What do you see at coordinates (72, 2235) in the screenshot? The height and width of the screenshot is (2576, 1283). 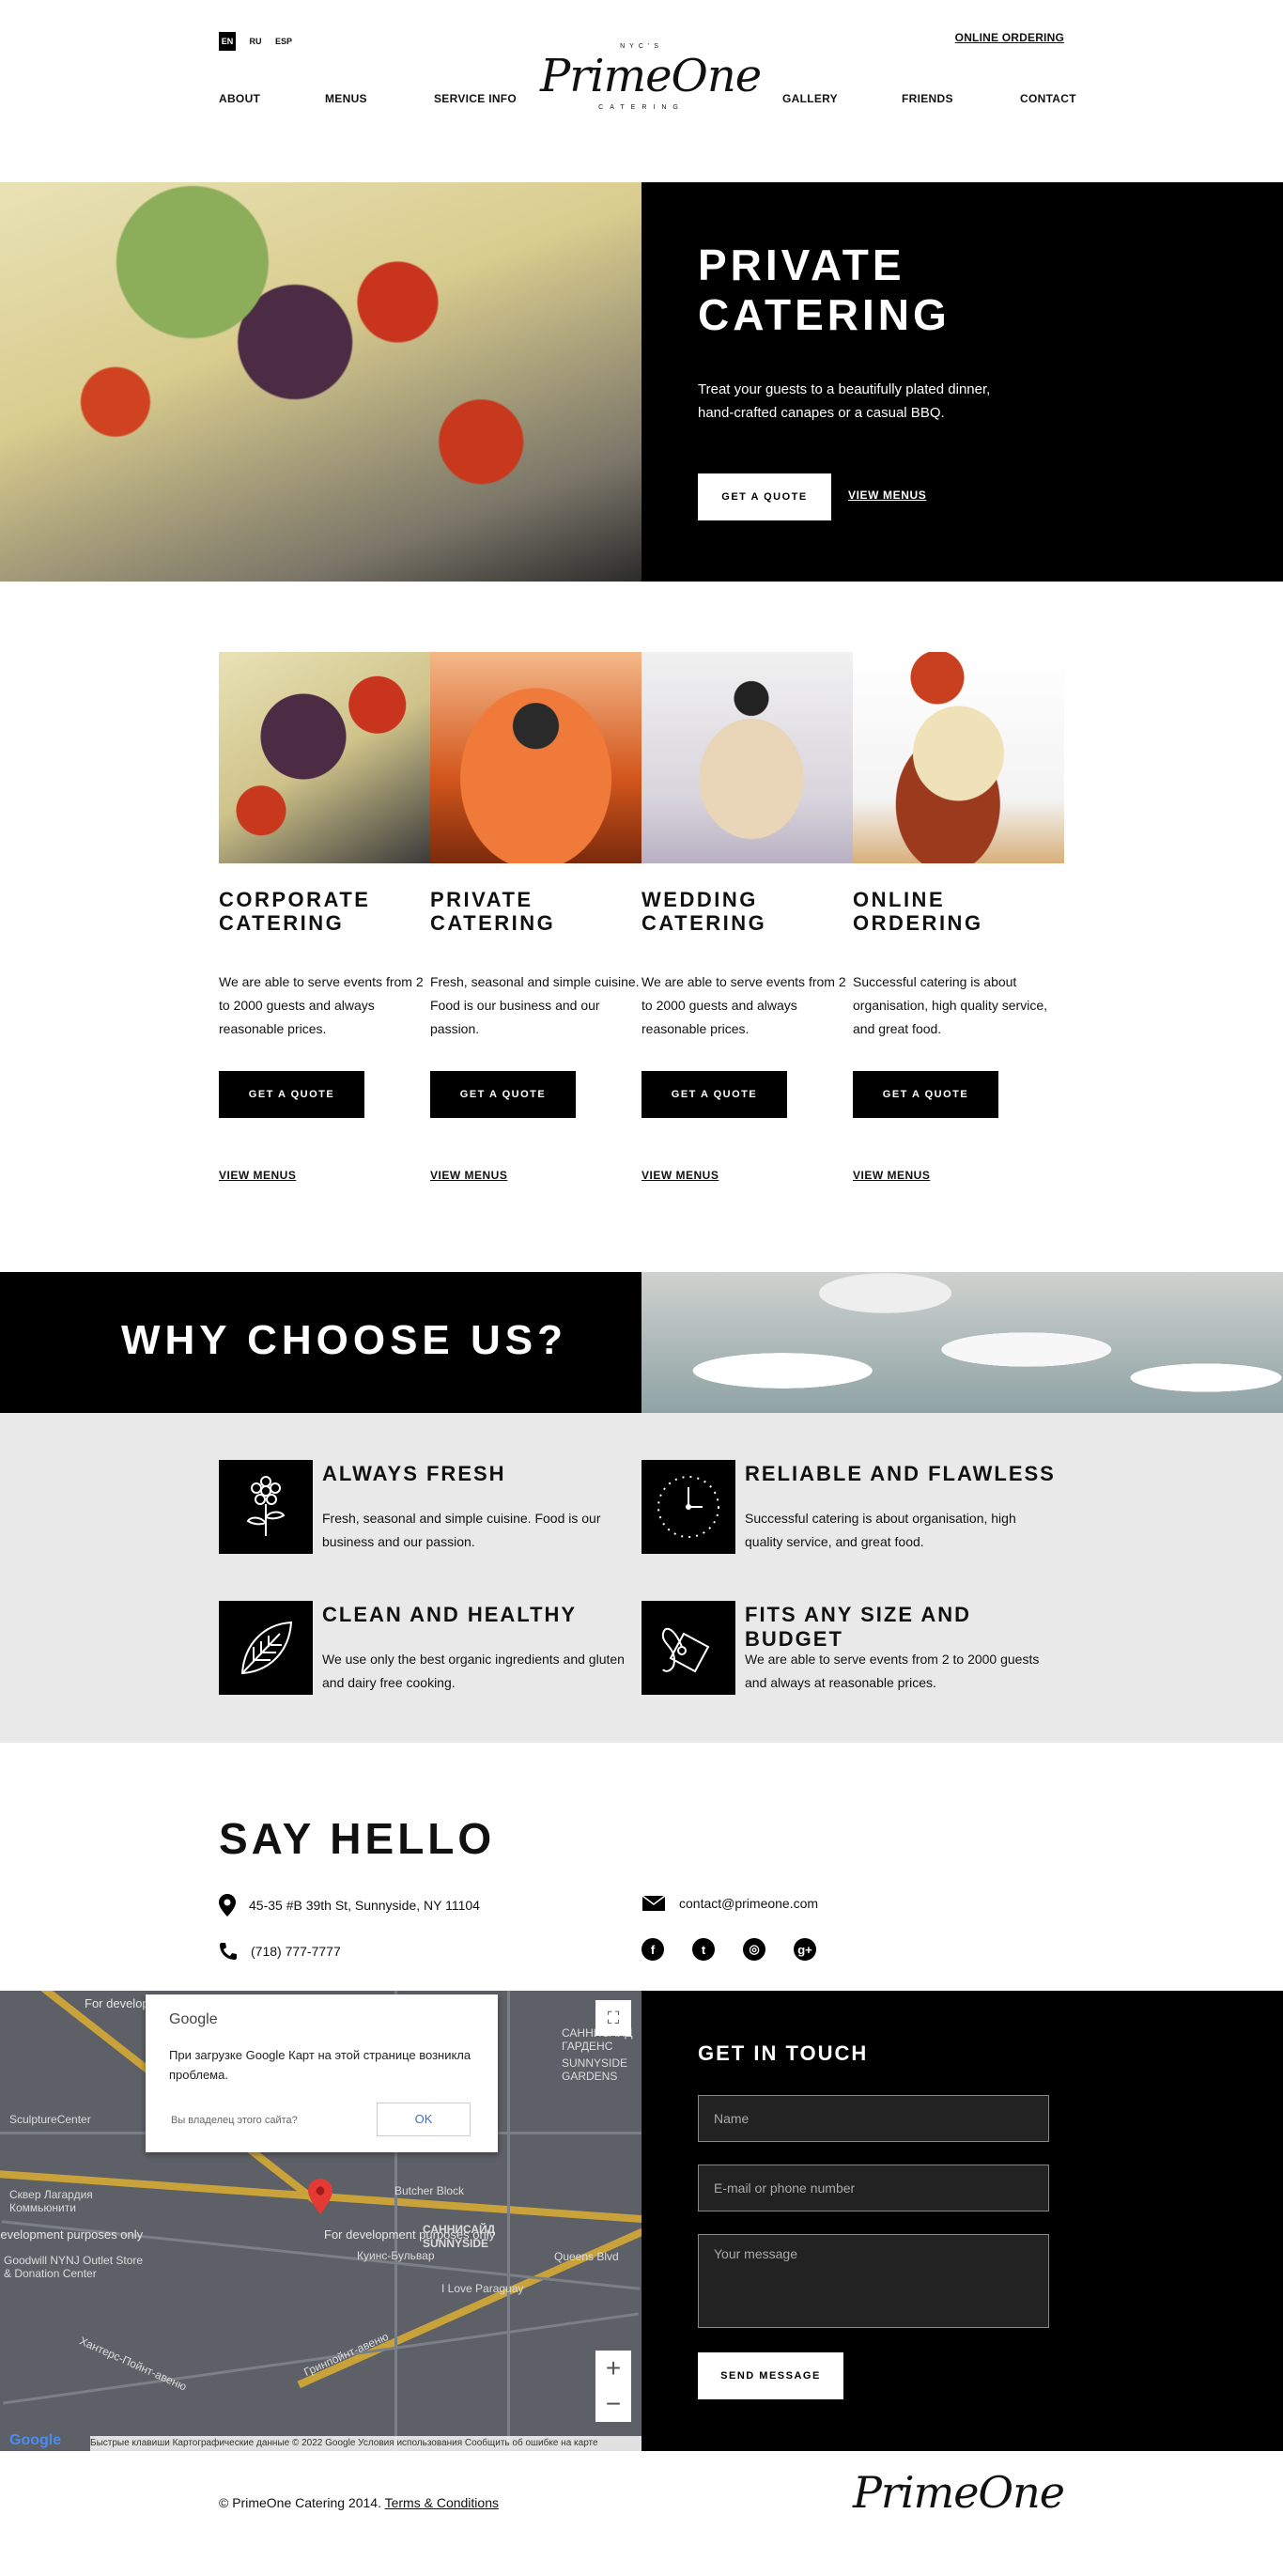 I see `dev-watermark: For development purposes only` at bounding box center [72, 2235].